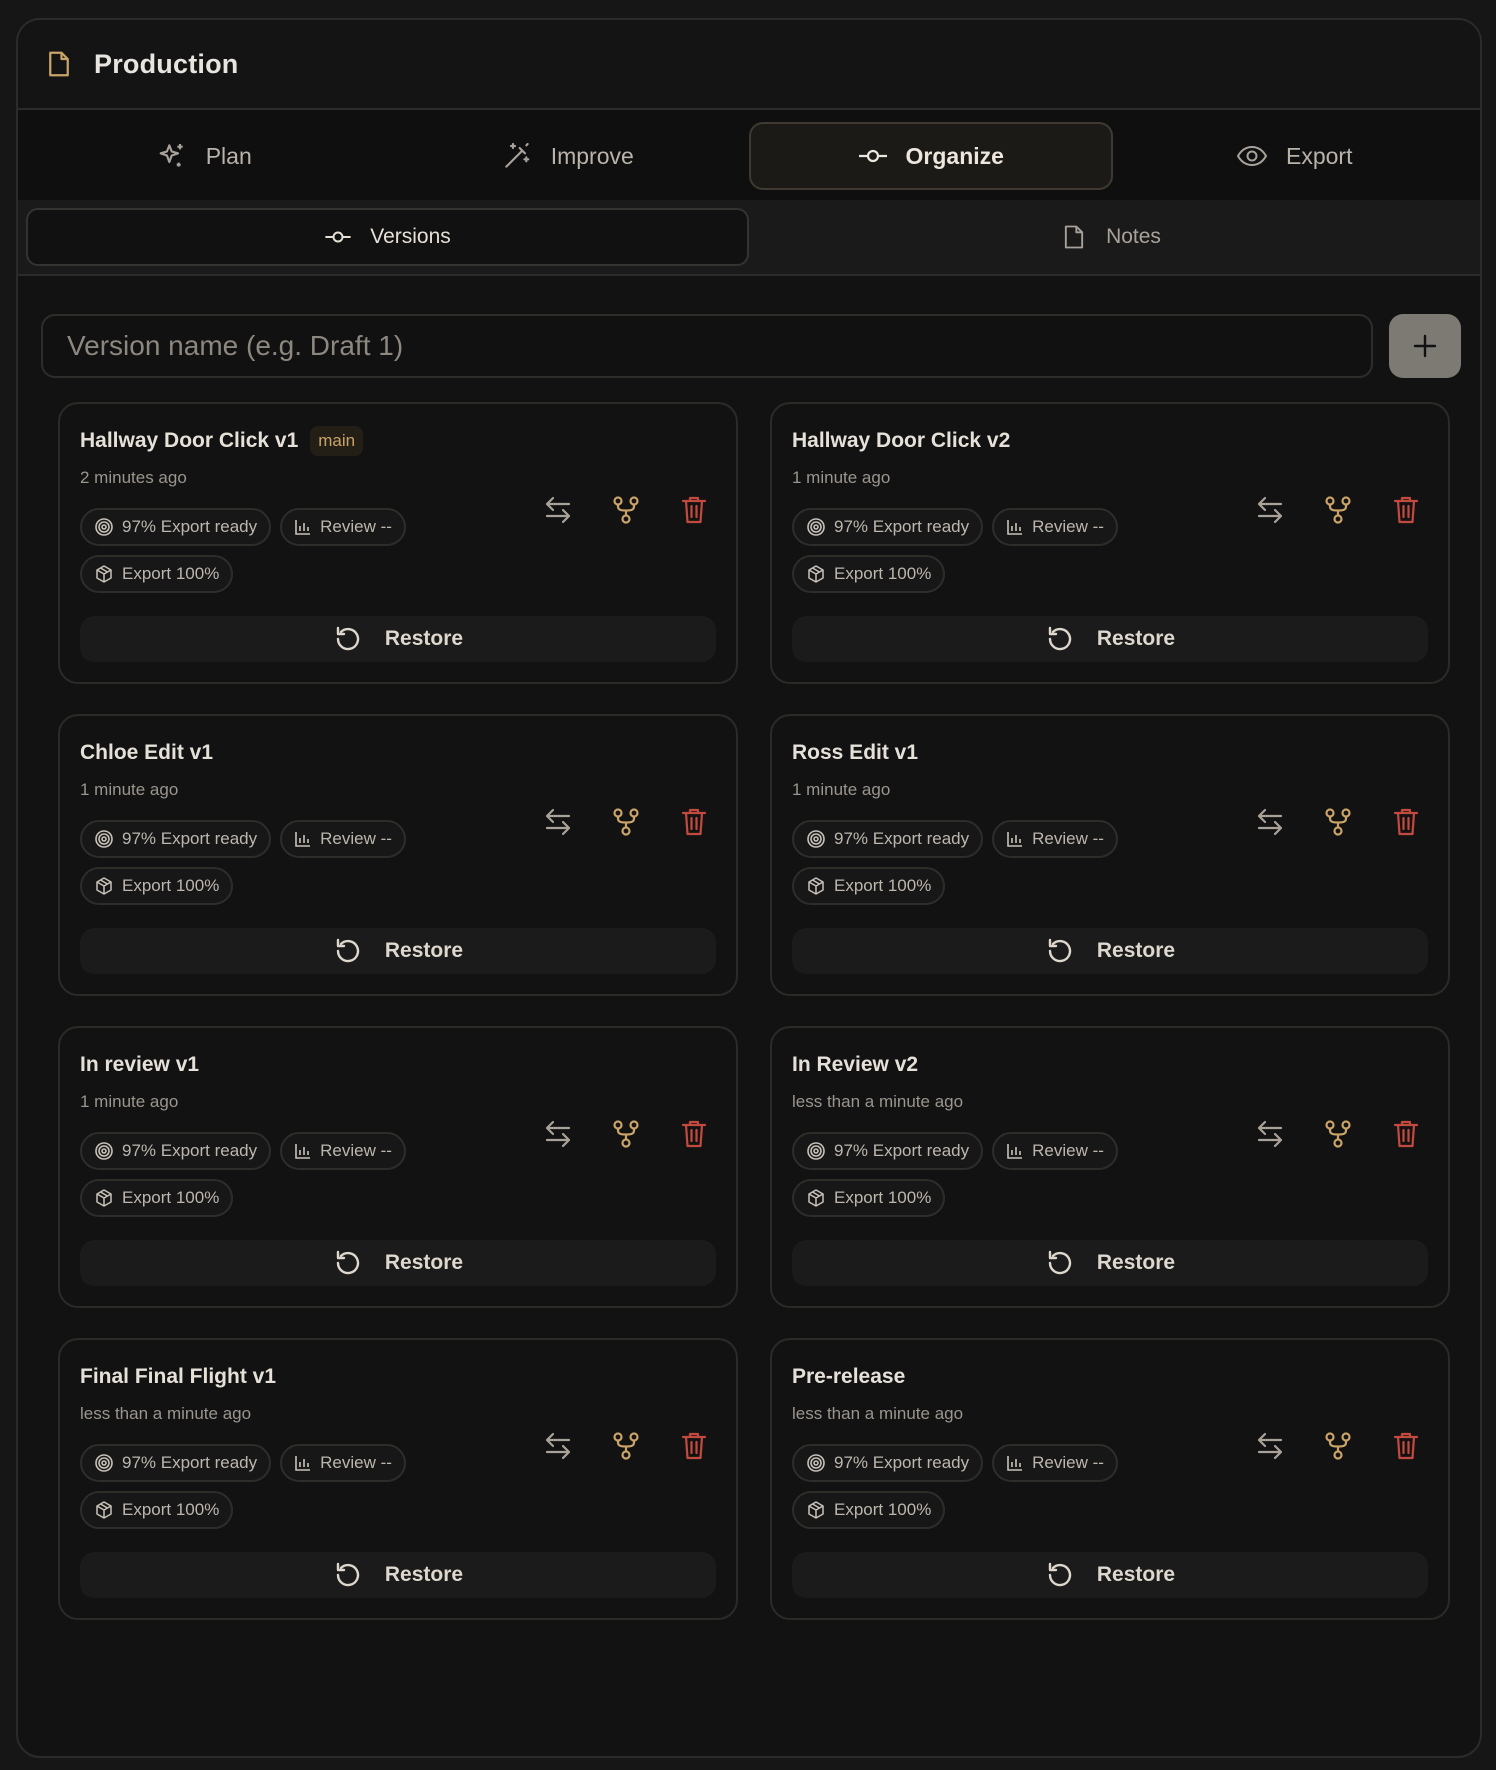 This screenshot has width=1496, height=1770. I want to click on tab-export-label: Export, so click(1319, 155).